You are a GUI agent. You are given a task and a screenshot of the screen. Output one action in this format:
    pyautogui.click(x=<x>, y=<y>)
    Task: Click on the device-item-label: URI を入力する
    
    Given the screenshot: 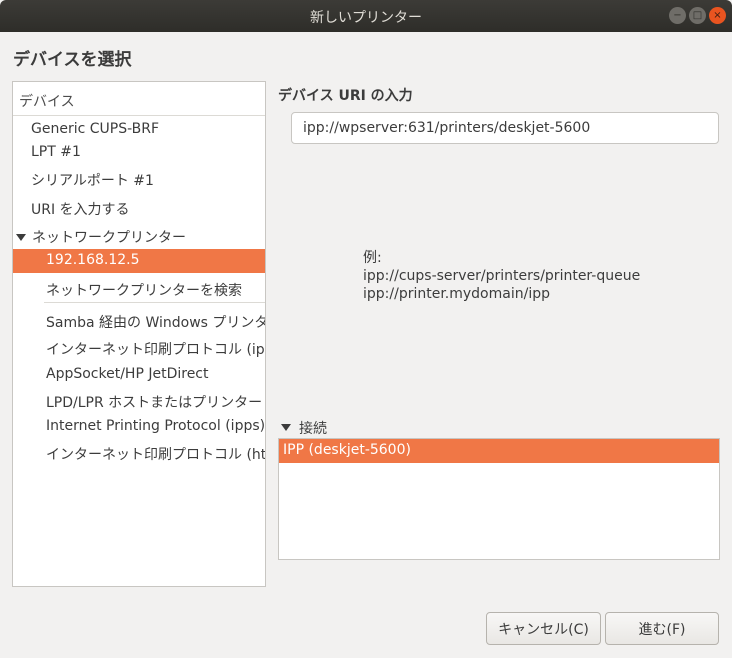 What is the action you would take?
    pyautogui.click(x=80, y=210)
    